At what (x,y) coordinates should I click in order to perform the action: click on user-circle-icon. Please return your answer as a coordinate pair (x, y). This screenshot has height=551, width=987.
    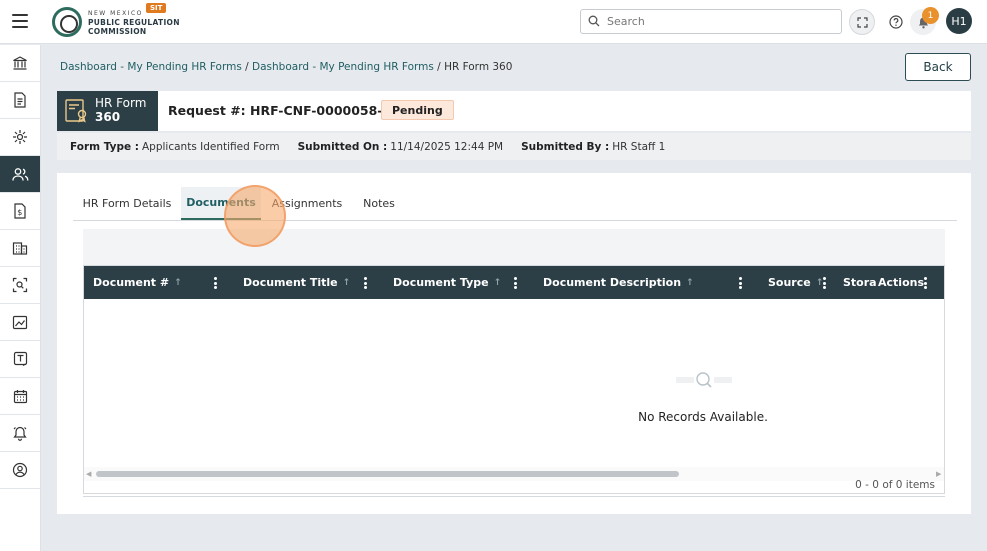
    Looking at the image, I should click on (20, 470).